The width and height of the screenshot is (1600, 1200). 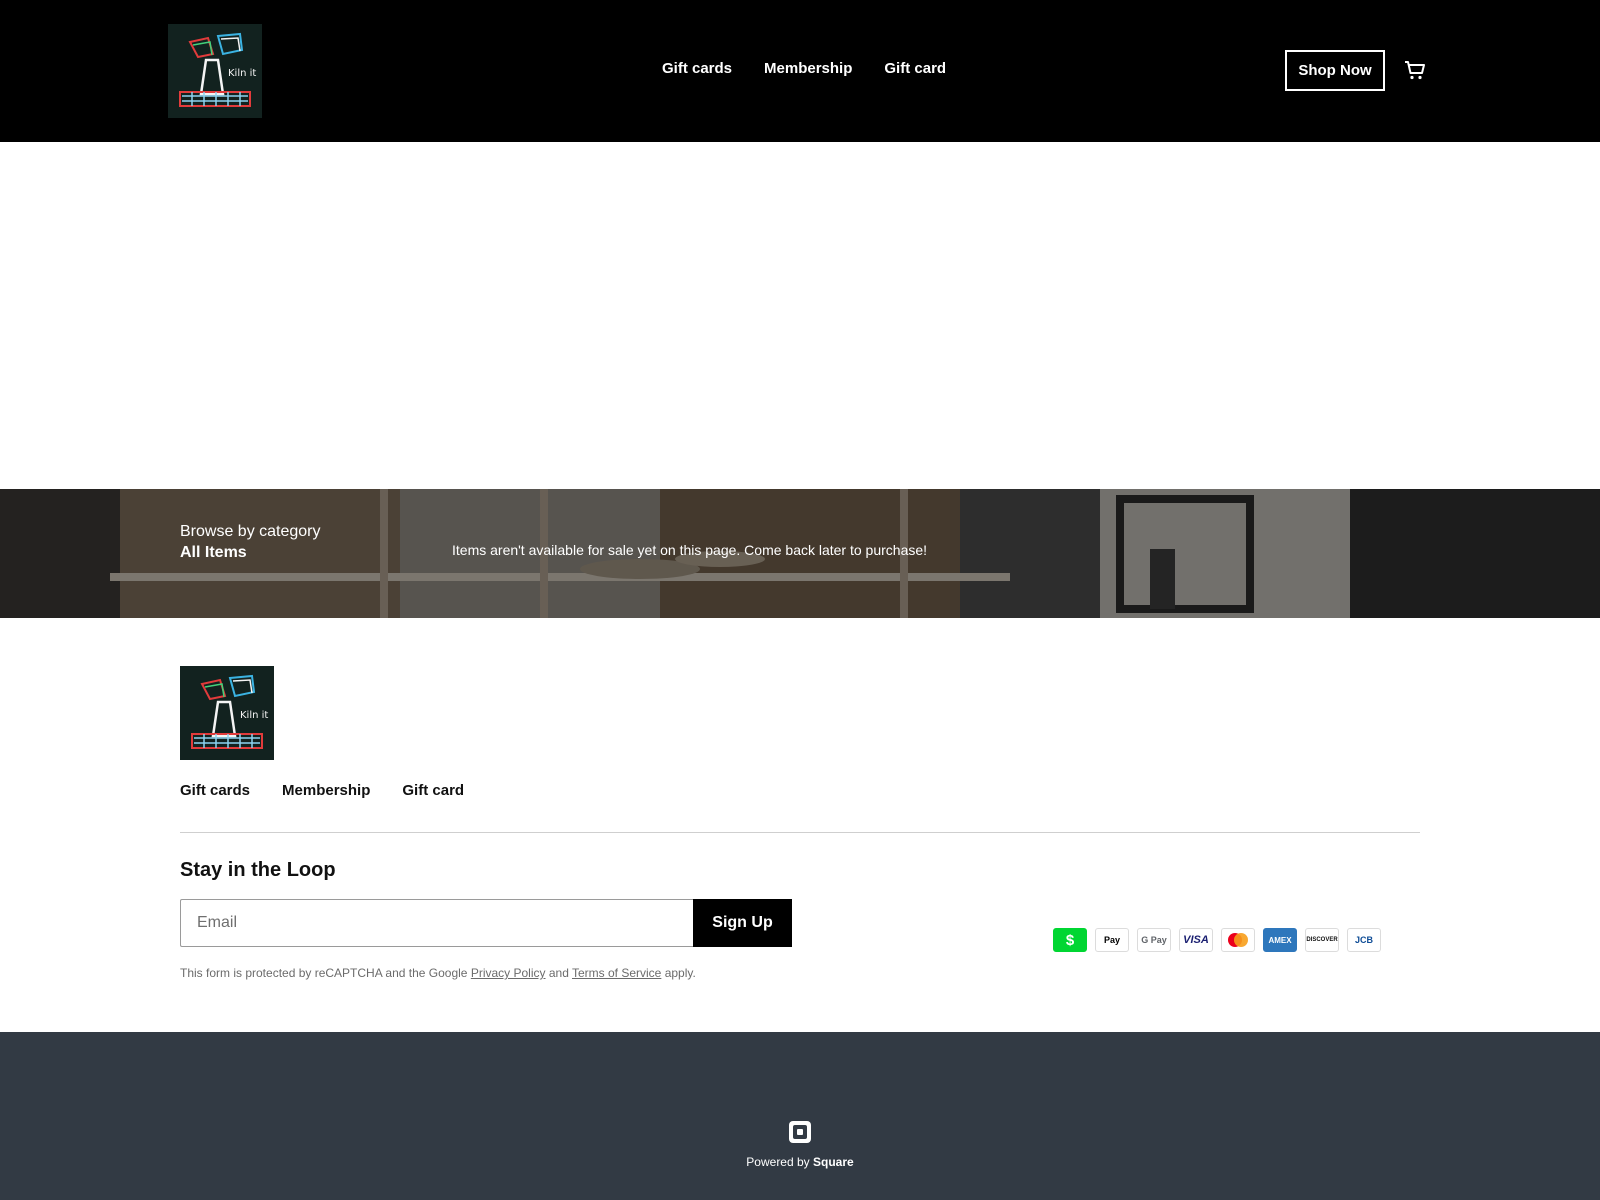 I want to click on footer-logo-wordmark: Kiln it, so click(x=254, y=715).